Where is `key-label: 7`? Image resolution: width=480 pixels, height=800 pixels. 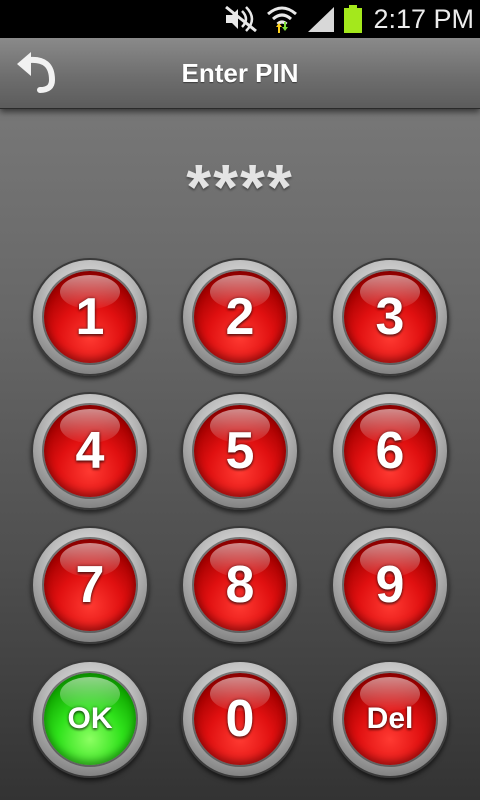 key-label: 7 is located at coordinates (90, 585).